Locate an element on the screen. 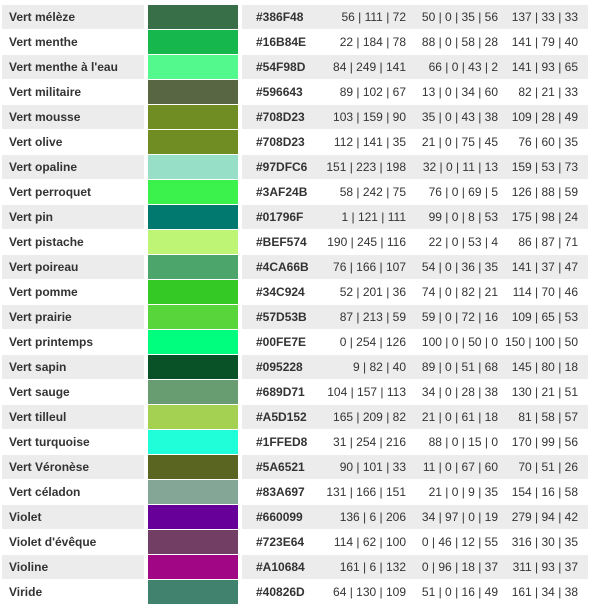  rgb-value: 0 | 254 | 126 is located at coordinates (369, 342).